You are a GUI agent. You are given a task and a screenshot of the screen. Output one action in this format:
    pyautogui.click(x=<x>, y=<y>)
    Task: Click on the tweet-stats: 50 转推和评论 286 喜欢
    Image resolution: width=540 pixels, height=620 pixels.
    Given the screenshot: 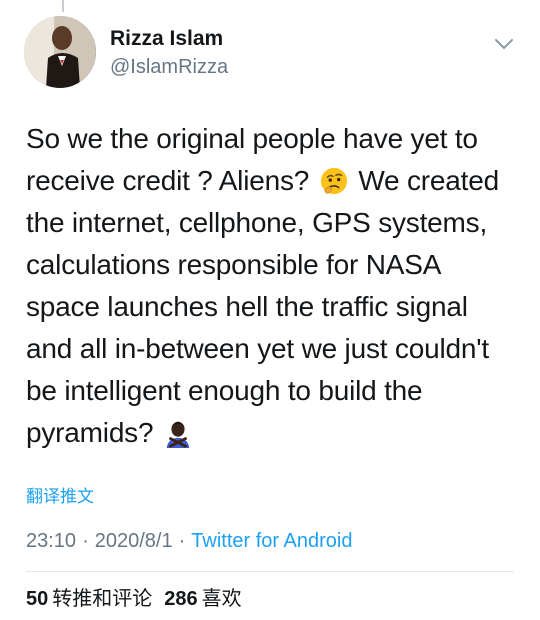 What is the action you would take?
    pyautogui.click(x=134, y=599)
    